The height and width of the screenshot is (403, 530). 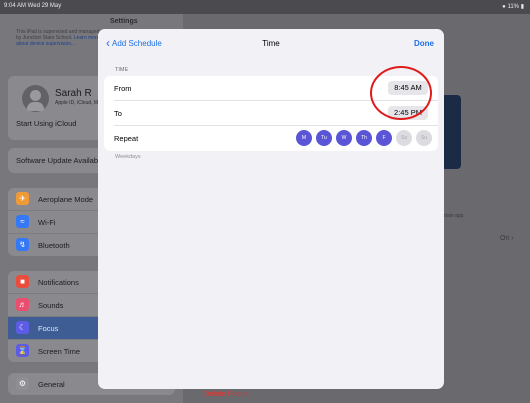 What do you see at coordinates (22, 198) in the screenshot?
I see `aeroplane-icon: ✈` at bounding box center [22, 198].